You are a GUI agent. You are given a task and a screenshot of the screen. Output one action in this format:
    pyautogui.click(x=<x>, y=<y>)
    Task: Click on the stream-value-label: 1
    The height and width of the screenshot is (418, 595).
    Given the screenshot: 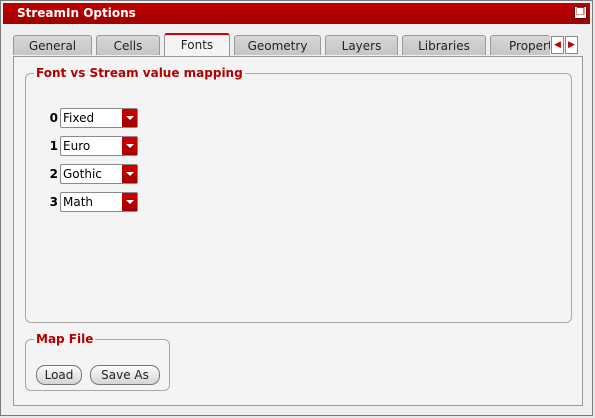 What is the action you would take?
    pyautogui.click(x=53, y=146)
    